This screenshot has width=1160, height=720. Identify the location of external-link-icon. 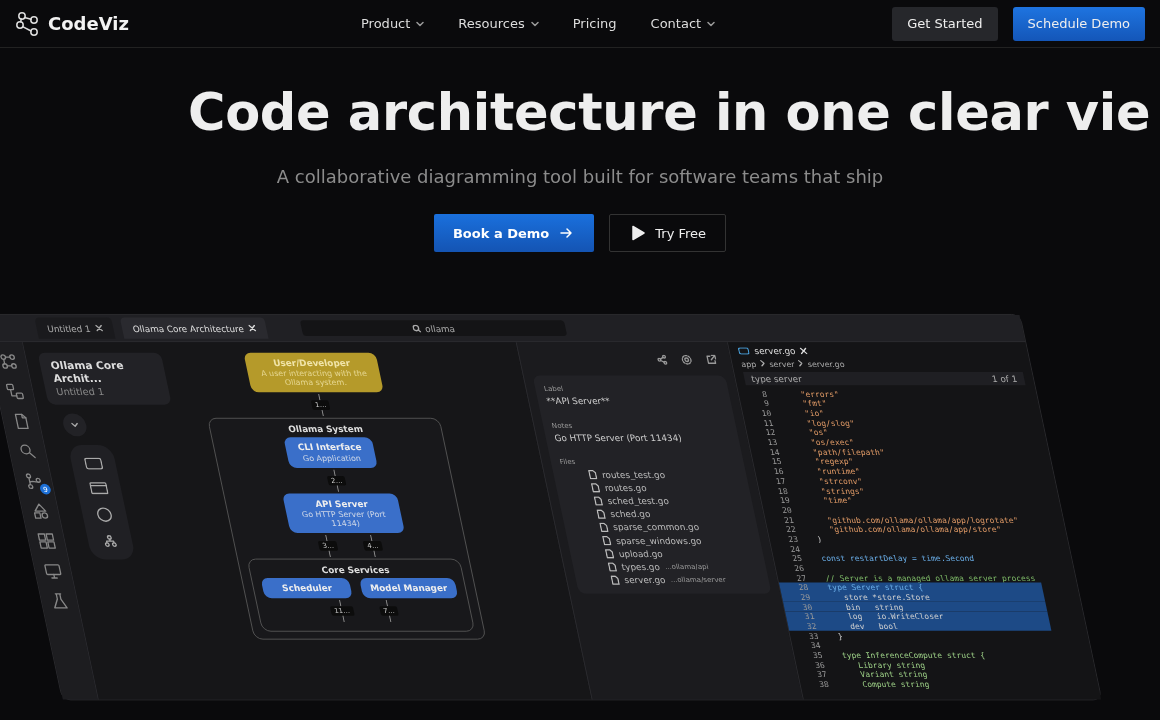
(711, 360).